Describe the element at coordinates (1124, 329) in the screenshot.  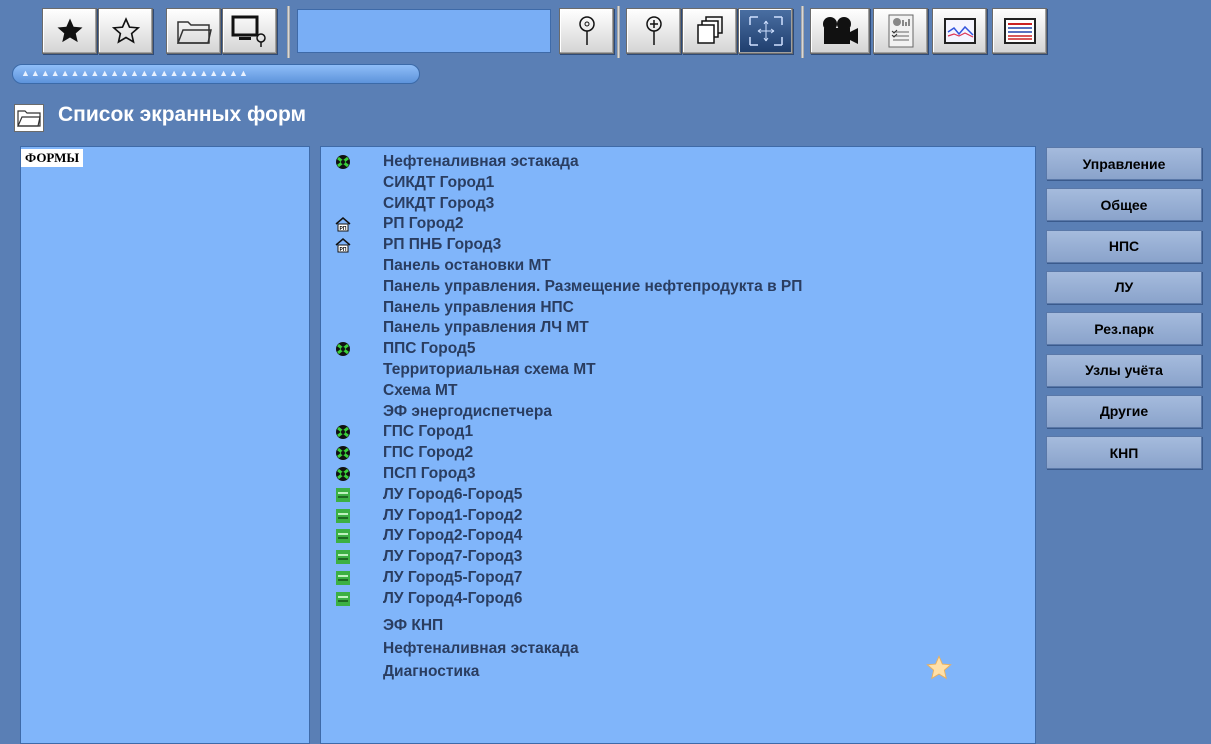
I see `category-button: Рез.парк` at that location.